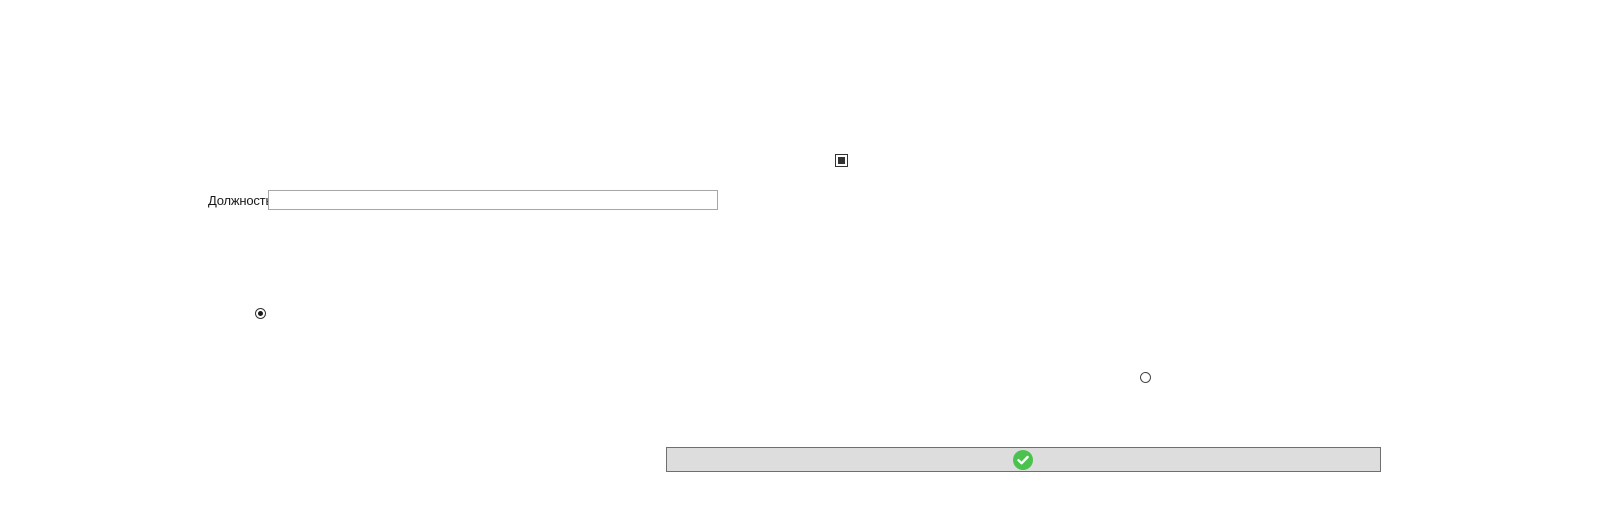 The height and width of the screenshot is (507, 1609). I want to click on confirm-button, so click(1023, 459).